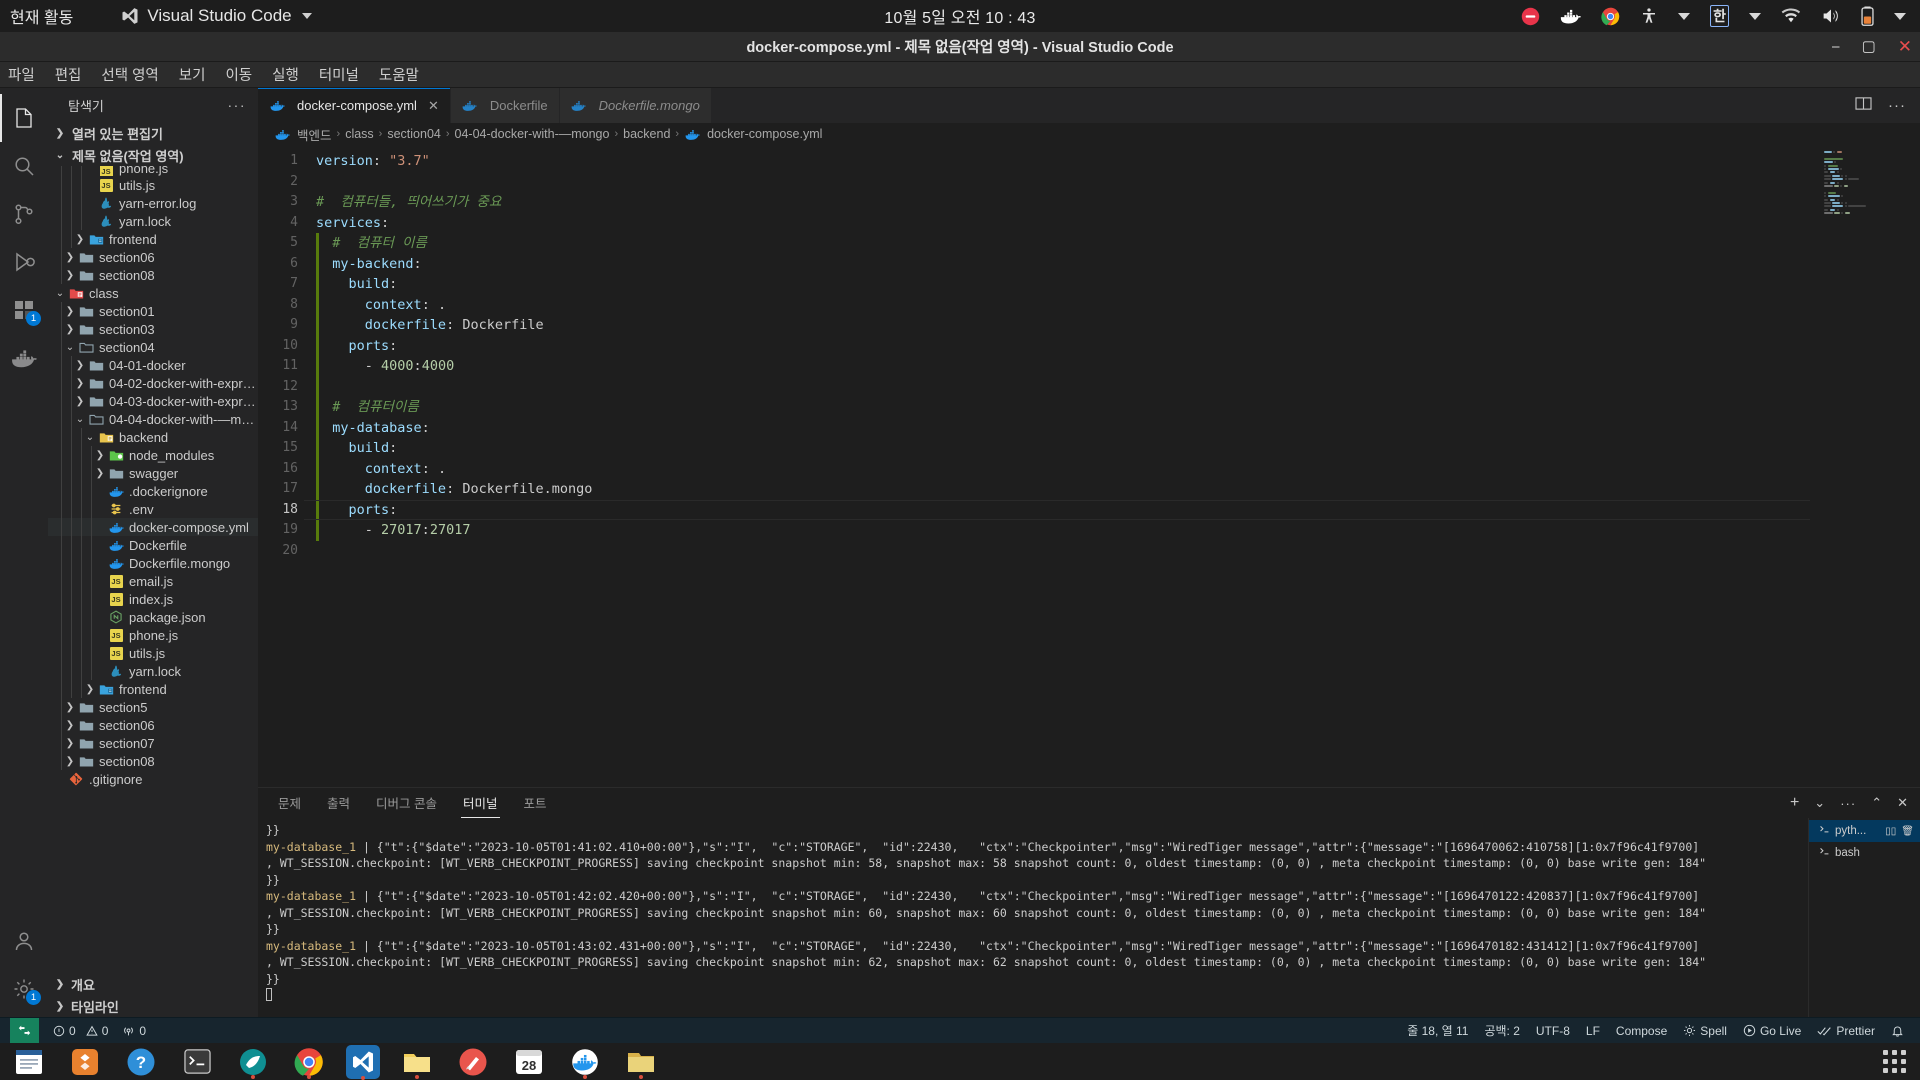 The image size is (1920, 1080). What do you see at coordinates (1900, 16) in the screenshot?
I see `system-menu-caret-icon` at bounding box center [1900, 16].